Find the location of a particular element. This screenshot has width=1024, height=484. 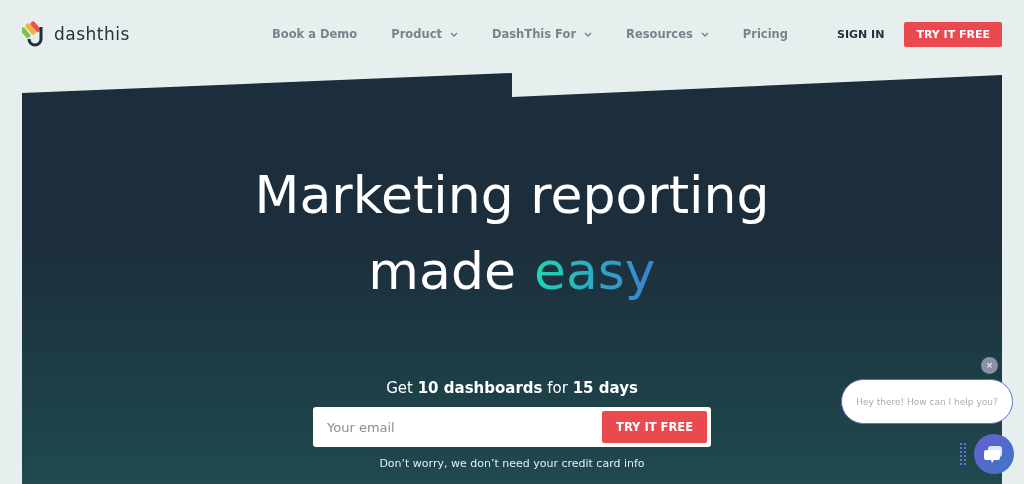

offer-text: Get 10 dashboards for 15 days is located at coordinates (512, 388).